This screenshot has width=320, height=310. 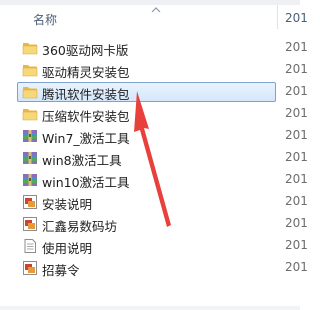 What do you see at coordinates (154, 202) in the screenshot?
I see `file-row: 安装说明 201` at bounding box center [154, 202].